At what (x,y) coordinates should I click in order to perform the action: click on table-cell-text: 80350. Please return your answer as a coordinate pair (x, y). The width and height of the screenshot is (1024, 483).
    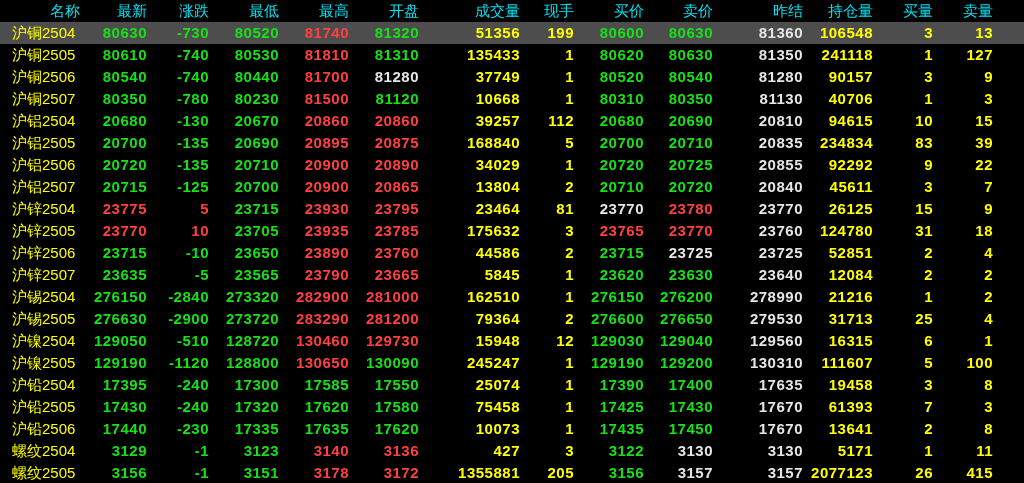
    Looking at the image, I should click on (690, 99).